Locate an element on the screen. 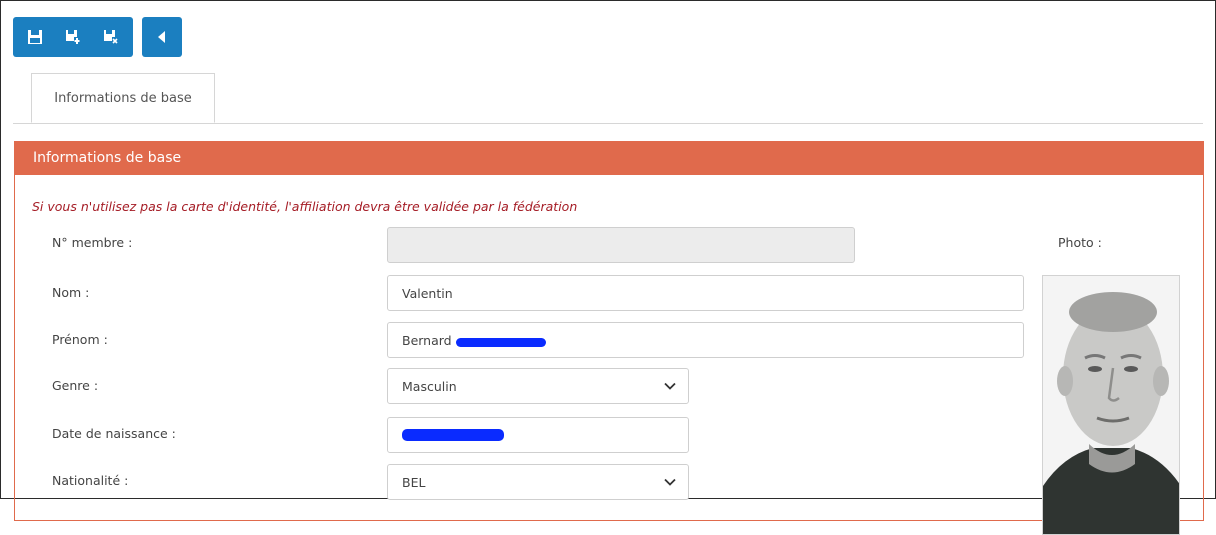  save-button-group is located at coordinates (73, 37).